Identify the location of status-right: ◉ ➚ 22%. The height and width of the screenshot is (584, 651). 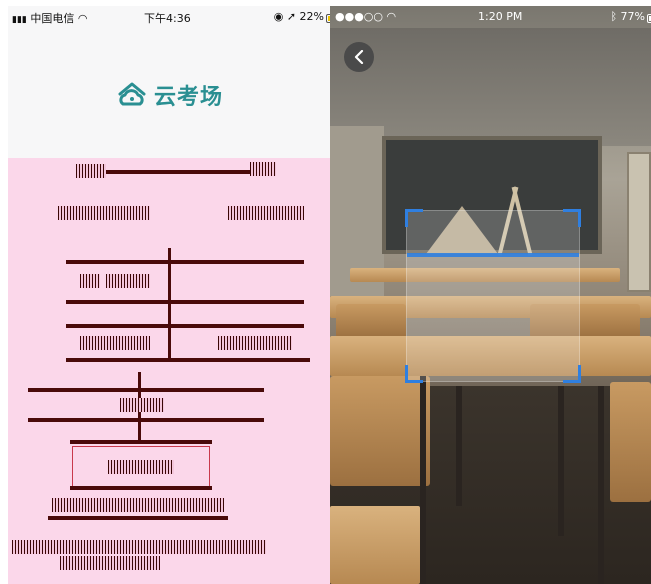
(301, 16).